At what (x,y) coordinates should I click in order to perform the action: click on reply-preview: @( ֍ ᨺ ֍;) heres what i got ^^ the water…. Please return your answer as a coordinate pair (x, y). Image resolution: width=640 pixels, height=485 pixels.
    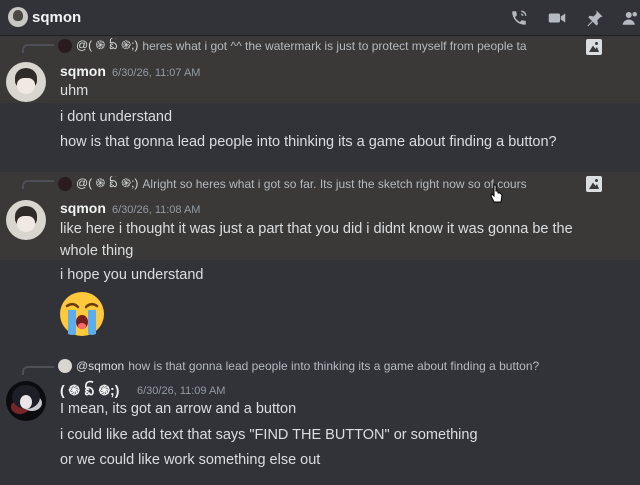
    Looking at the image, I should click on (292, 46).